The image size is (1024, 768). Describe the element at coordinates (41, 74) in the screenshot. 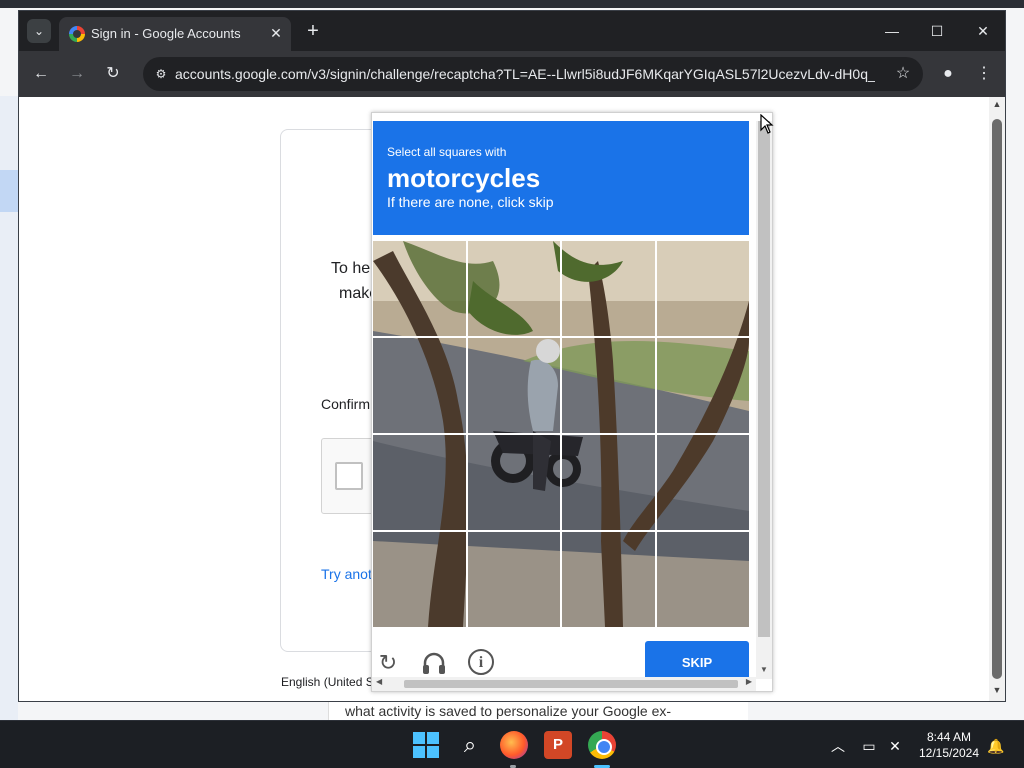

I see `back-icon: ←` at that location.